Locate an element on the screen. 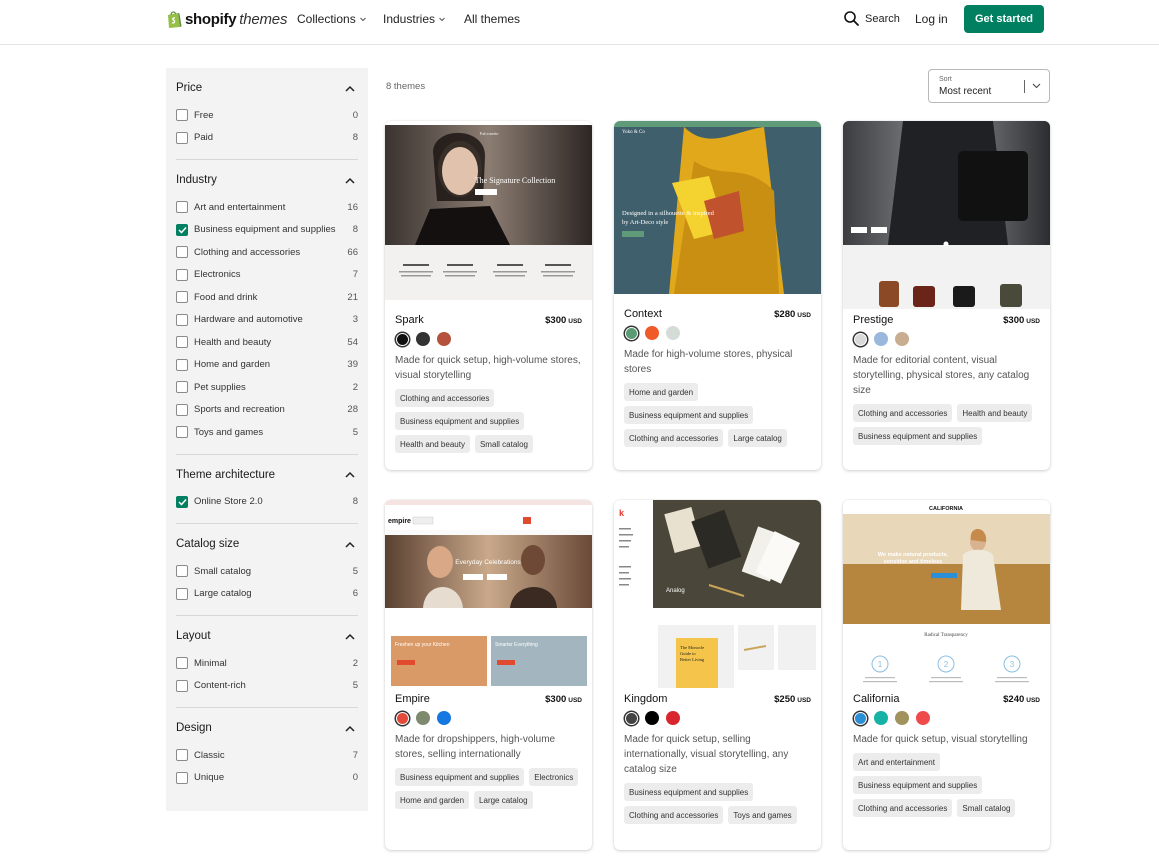 The image size is (1159, 862). sort-select: Sort Most recent is located at coordinates (989, 86).